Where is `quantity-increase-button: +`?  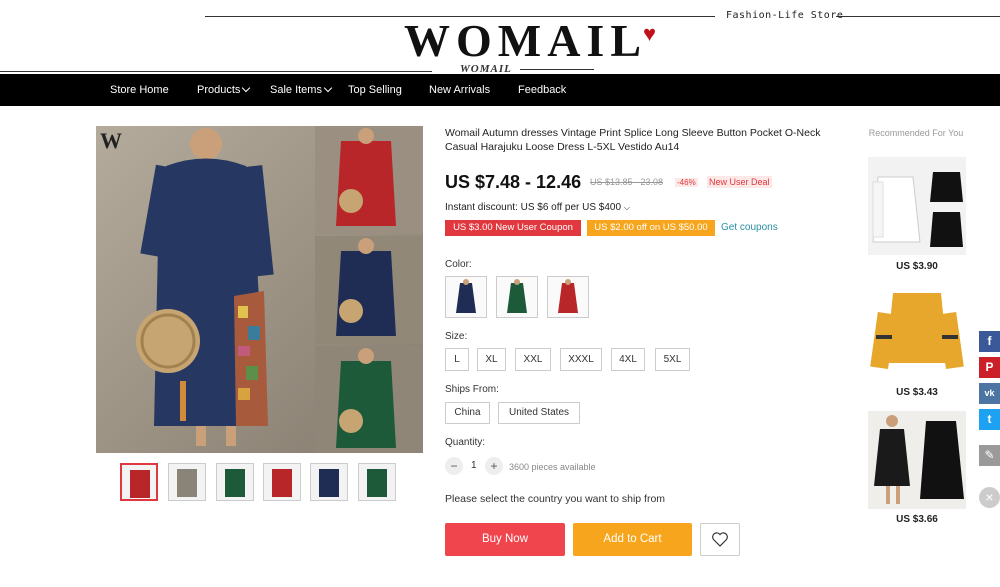 quantity-increase-button: + is located at coordinates (494, 466).